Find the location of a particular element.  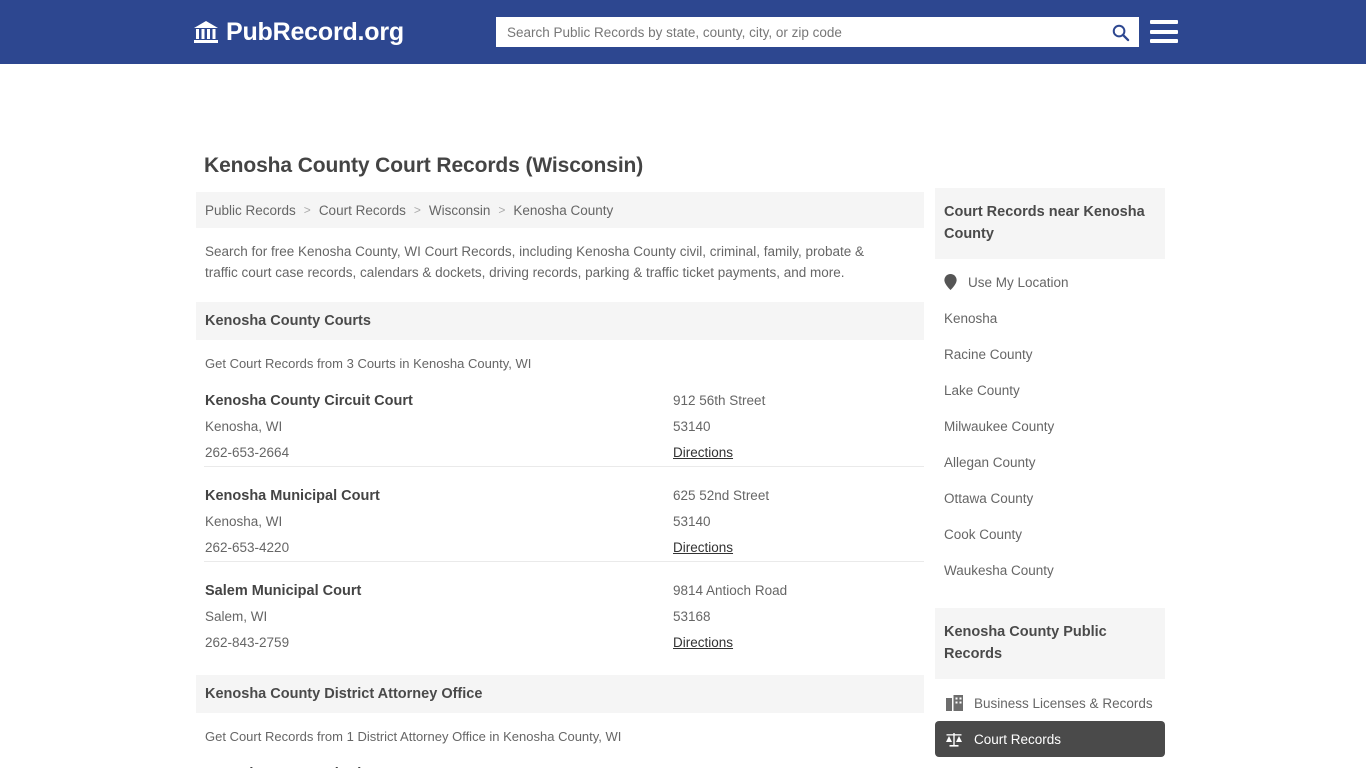

scales-of-justice-icon is located at coordinates (954, 740).